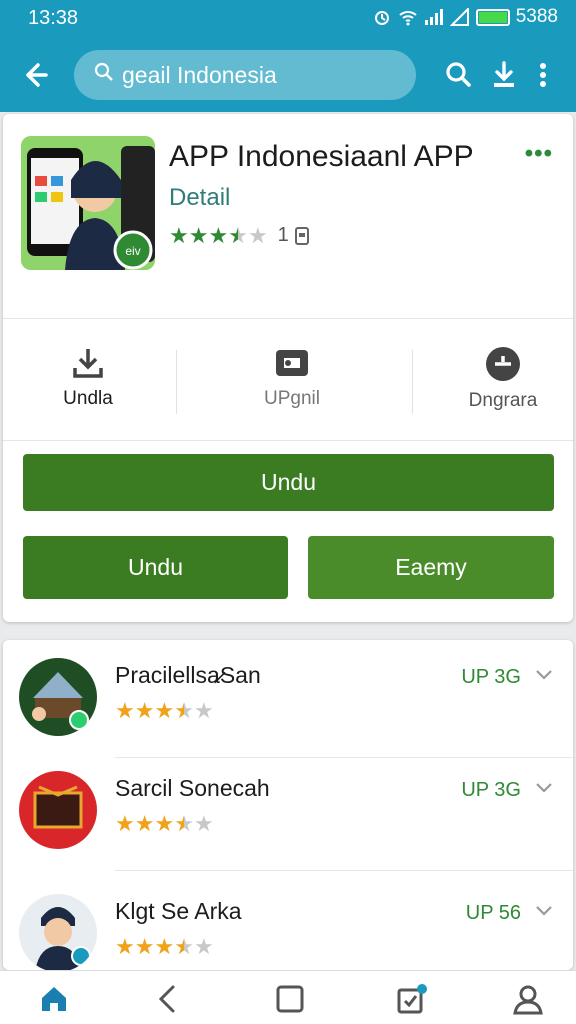 Image resolution: width=576 pixels, height=1024 pixels. I want to click on rating-count: 1, so click(283, 235).